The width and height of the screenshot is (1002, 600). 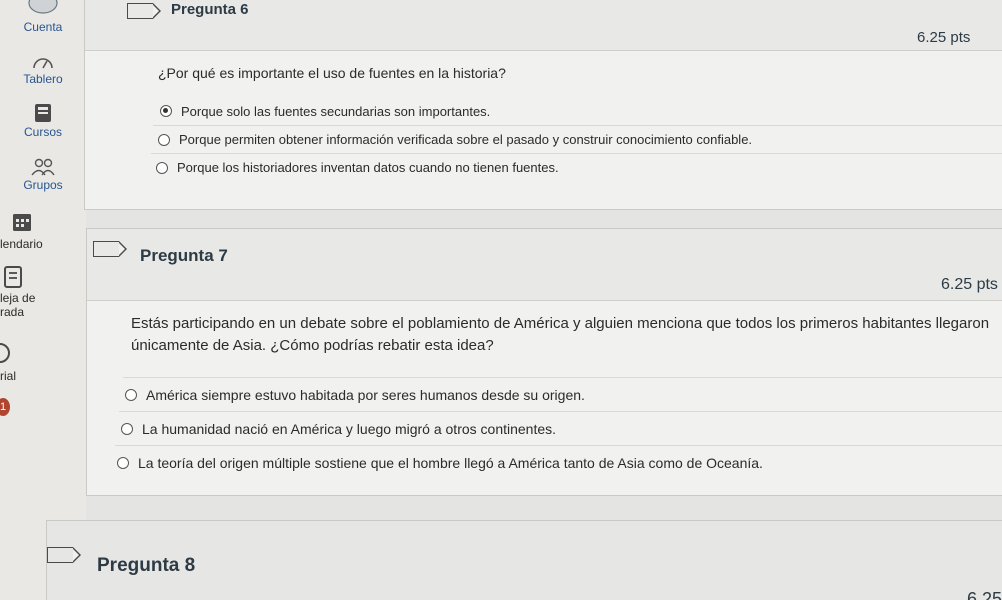 I want to click on inbox-icon, so click(x=13, y=277).